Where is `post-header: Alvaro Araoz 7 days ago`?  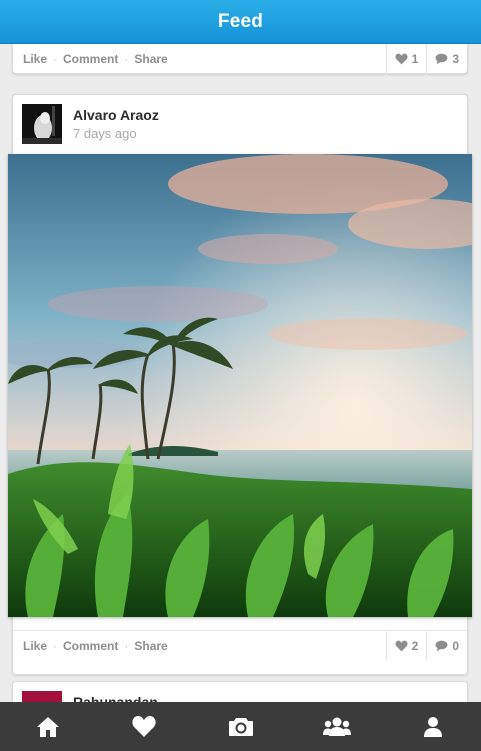
post-header: Alvaro Araoz 7 days ago is located at coordinates (240, 124).